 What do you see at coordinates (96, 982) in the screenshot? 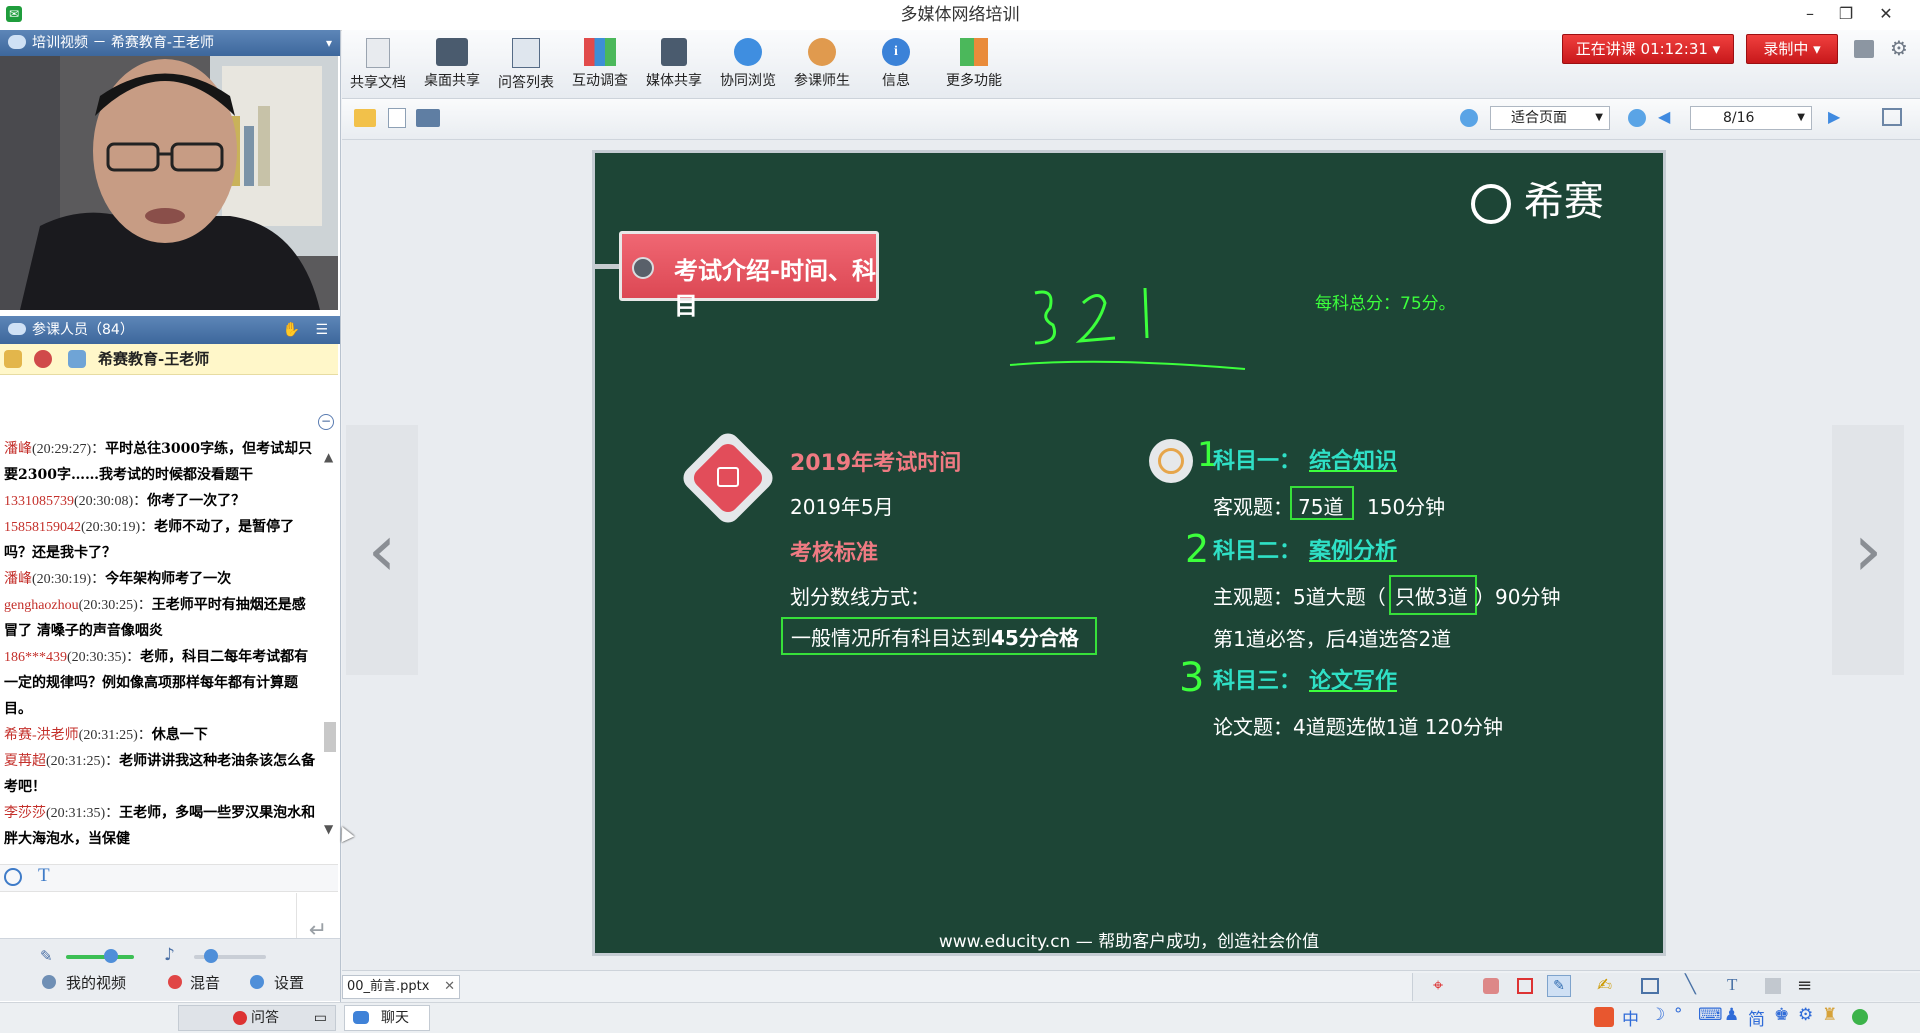
I see `my-video-button: 我的视频` at bounding box center [96, 982].